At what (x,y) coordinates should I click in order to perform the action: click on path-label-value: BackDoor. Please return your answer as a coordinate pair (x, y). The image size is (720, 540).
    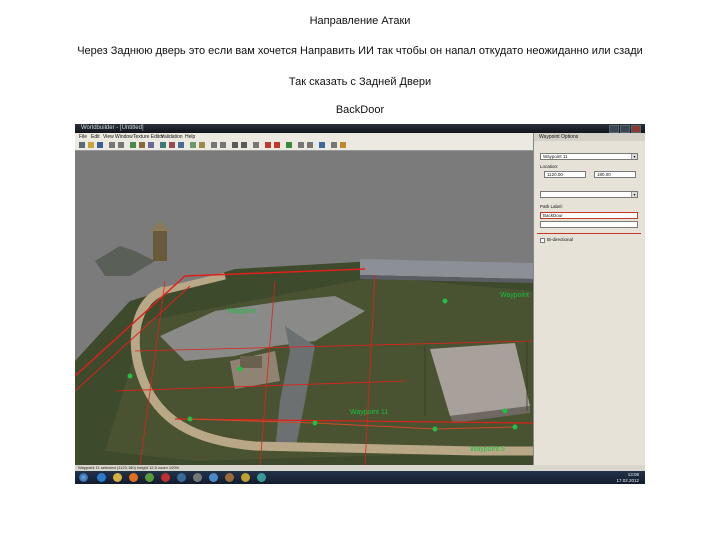
    Looking at the image, I should click on (553, 215).